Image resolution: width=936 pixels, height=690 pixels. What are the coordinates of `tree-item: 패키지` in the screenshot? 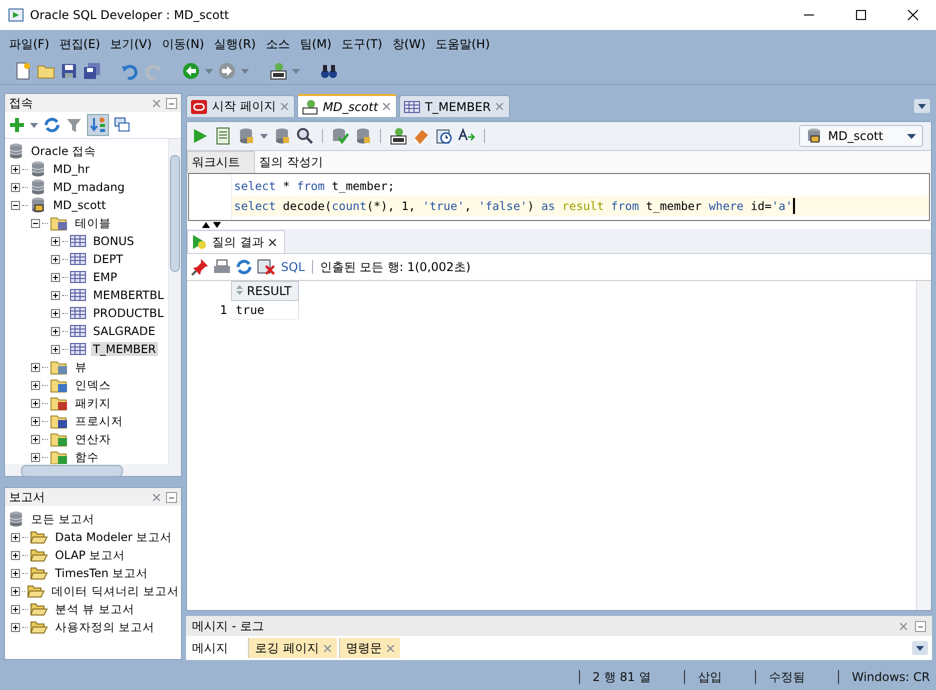 It's located at (93, 403).